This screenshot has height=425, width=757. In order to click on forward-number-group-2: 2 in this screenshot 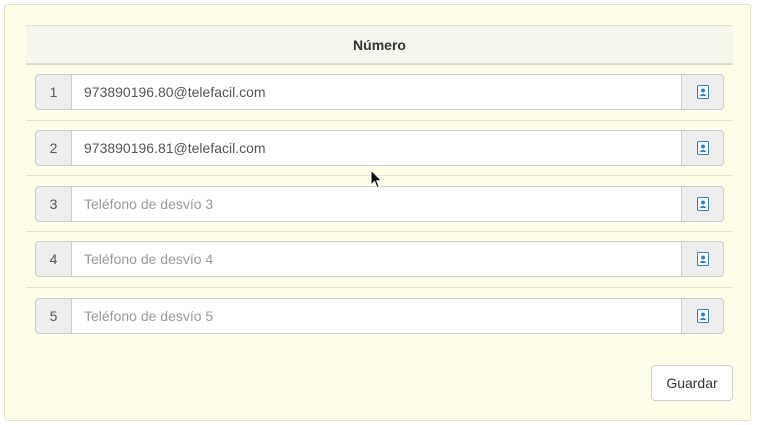, I will do `click(379, 148)`.